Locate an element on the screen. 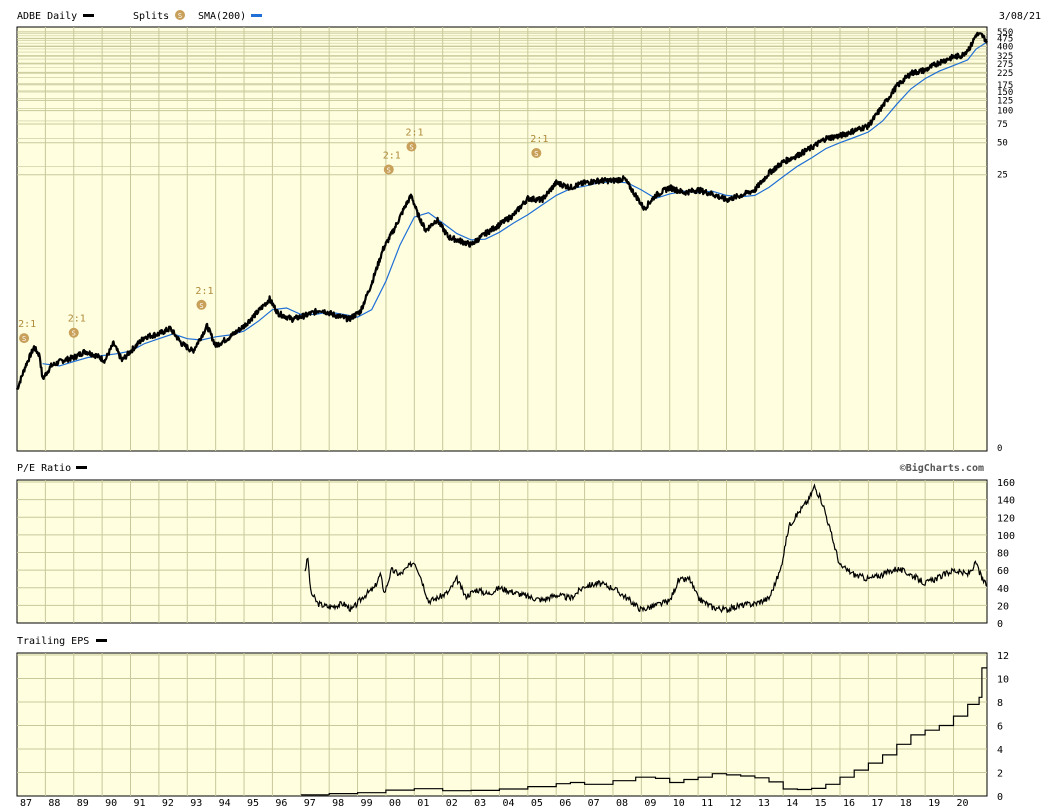  x-tick-label: 01 is located at coordinates (423, 802).